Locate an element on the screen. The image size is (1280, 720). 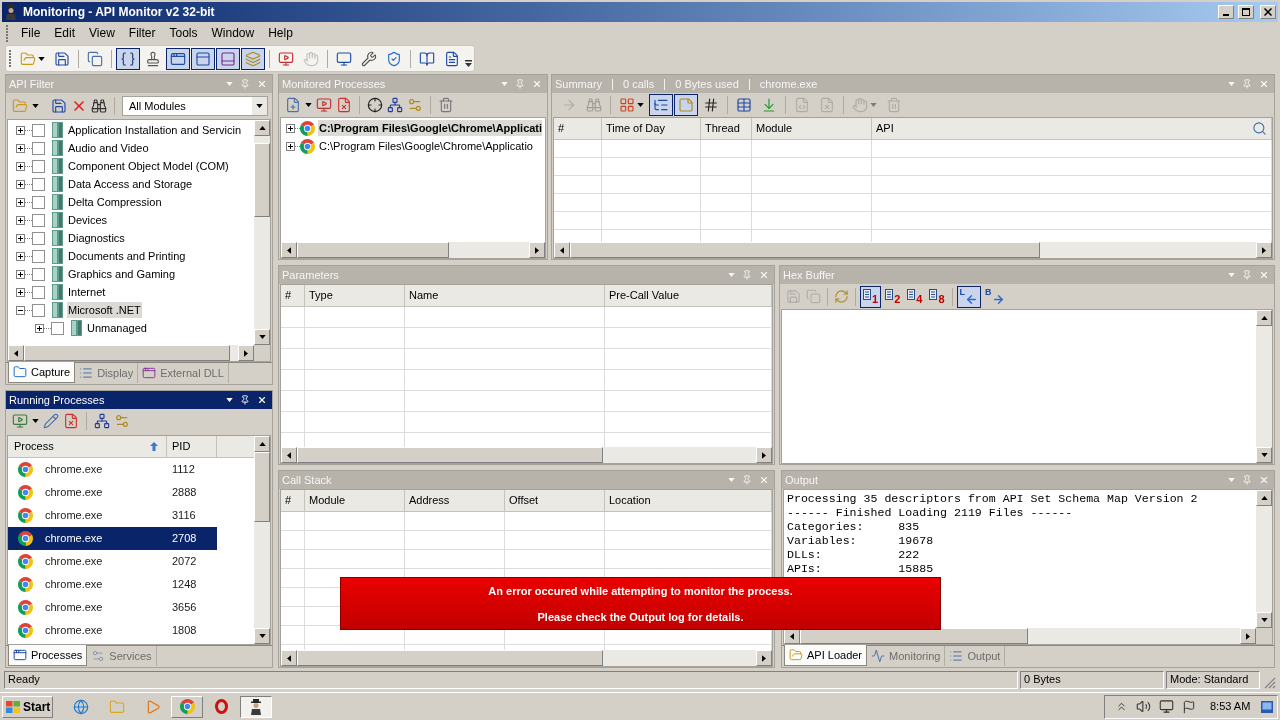
column-header: Thread is located at coordinates (726, 128).